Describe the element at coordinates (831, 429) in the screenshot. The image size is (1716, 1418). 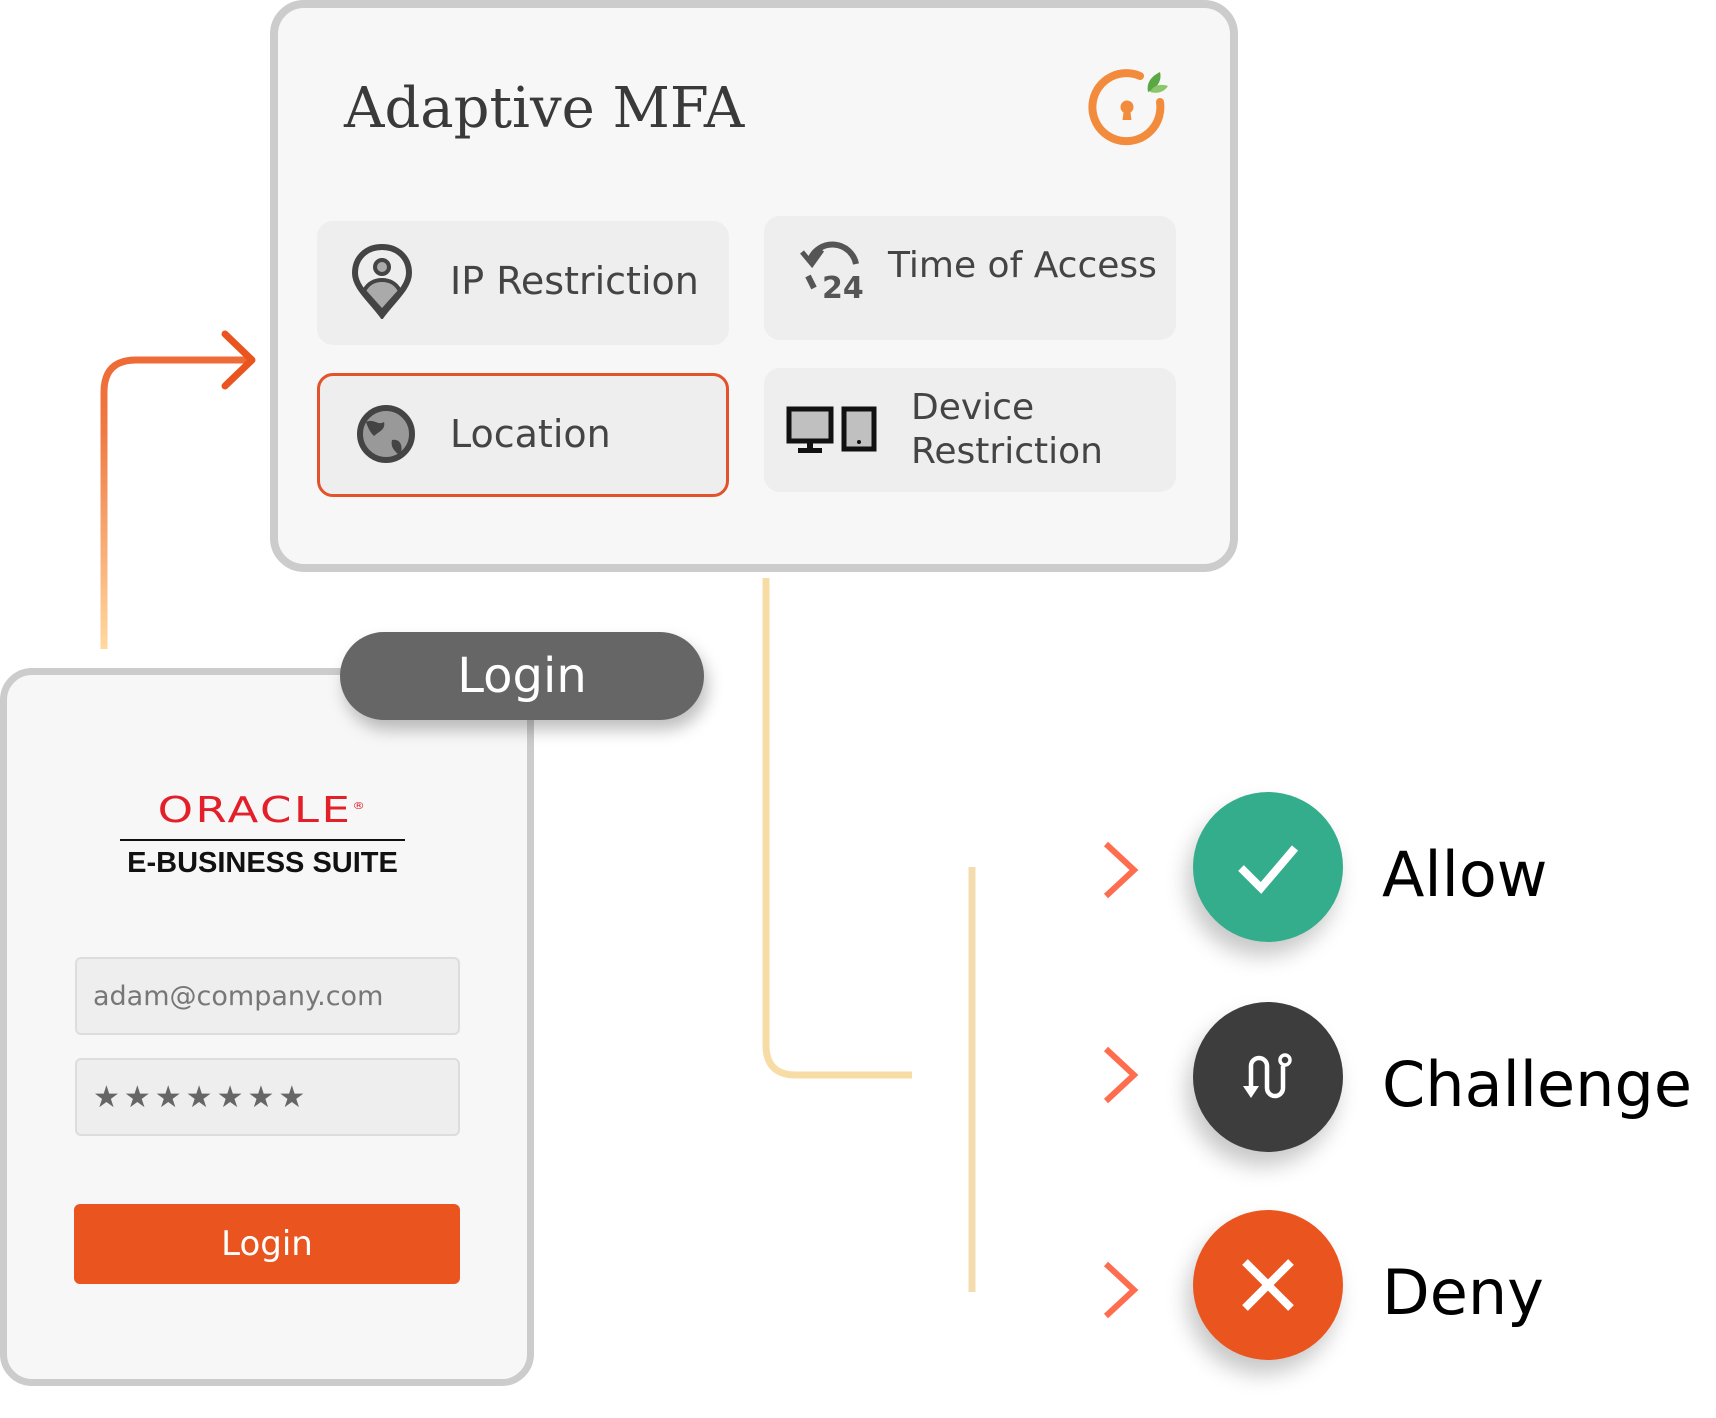
I see `devices-icon` at that location.